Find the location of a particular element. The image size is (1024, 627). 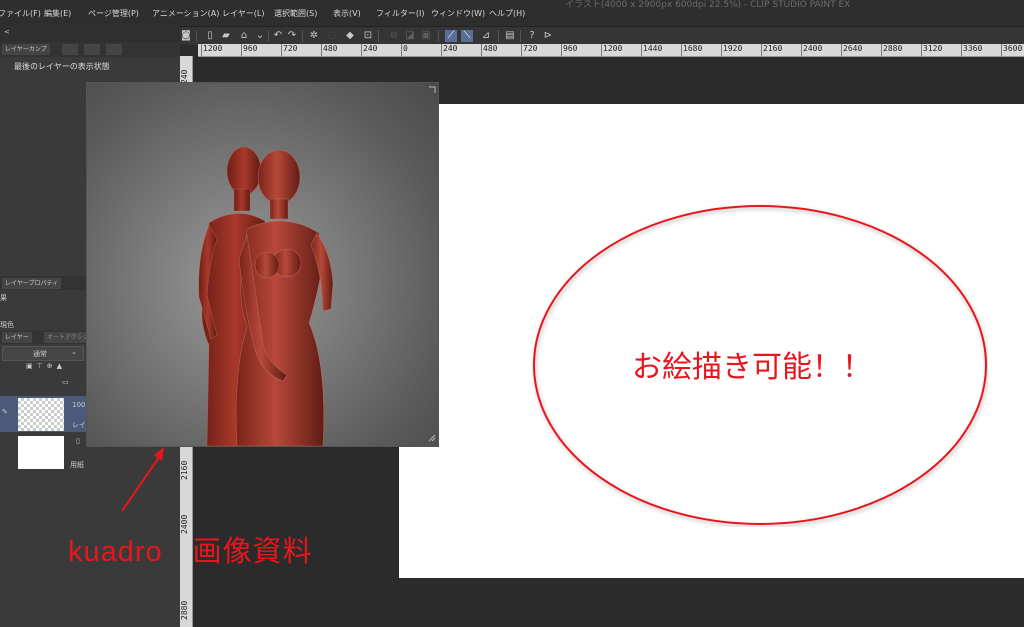

menu-edit: 編集(E) is located at coordinates (57, 13).